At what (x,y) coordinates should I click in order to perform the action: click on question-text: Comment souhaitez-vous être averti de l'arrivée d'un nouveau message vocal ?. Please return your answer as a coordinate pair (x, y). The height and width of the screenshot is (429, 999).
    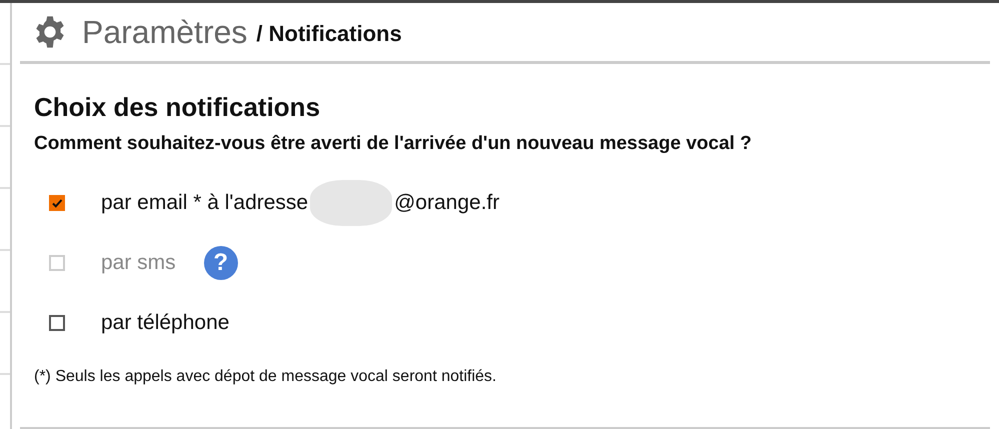
    Looking at the image, I should click on (393, 144).